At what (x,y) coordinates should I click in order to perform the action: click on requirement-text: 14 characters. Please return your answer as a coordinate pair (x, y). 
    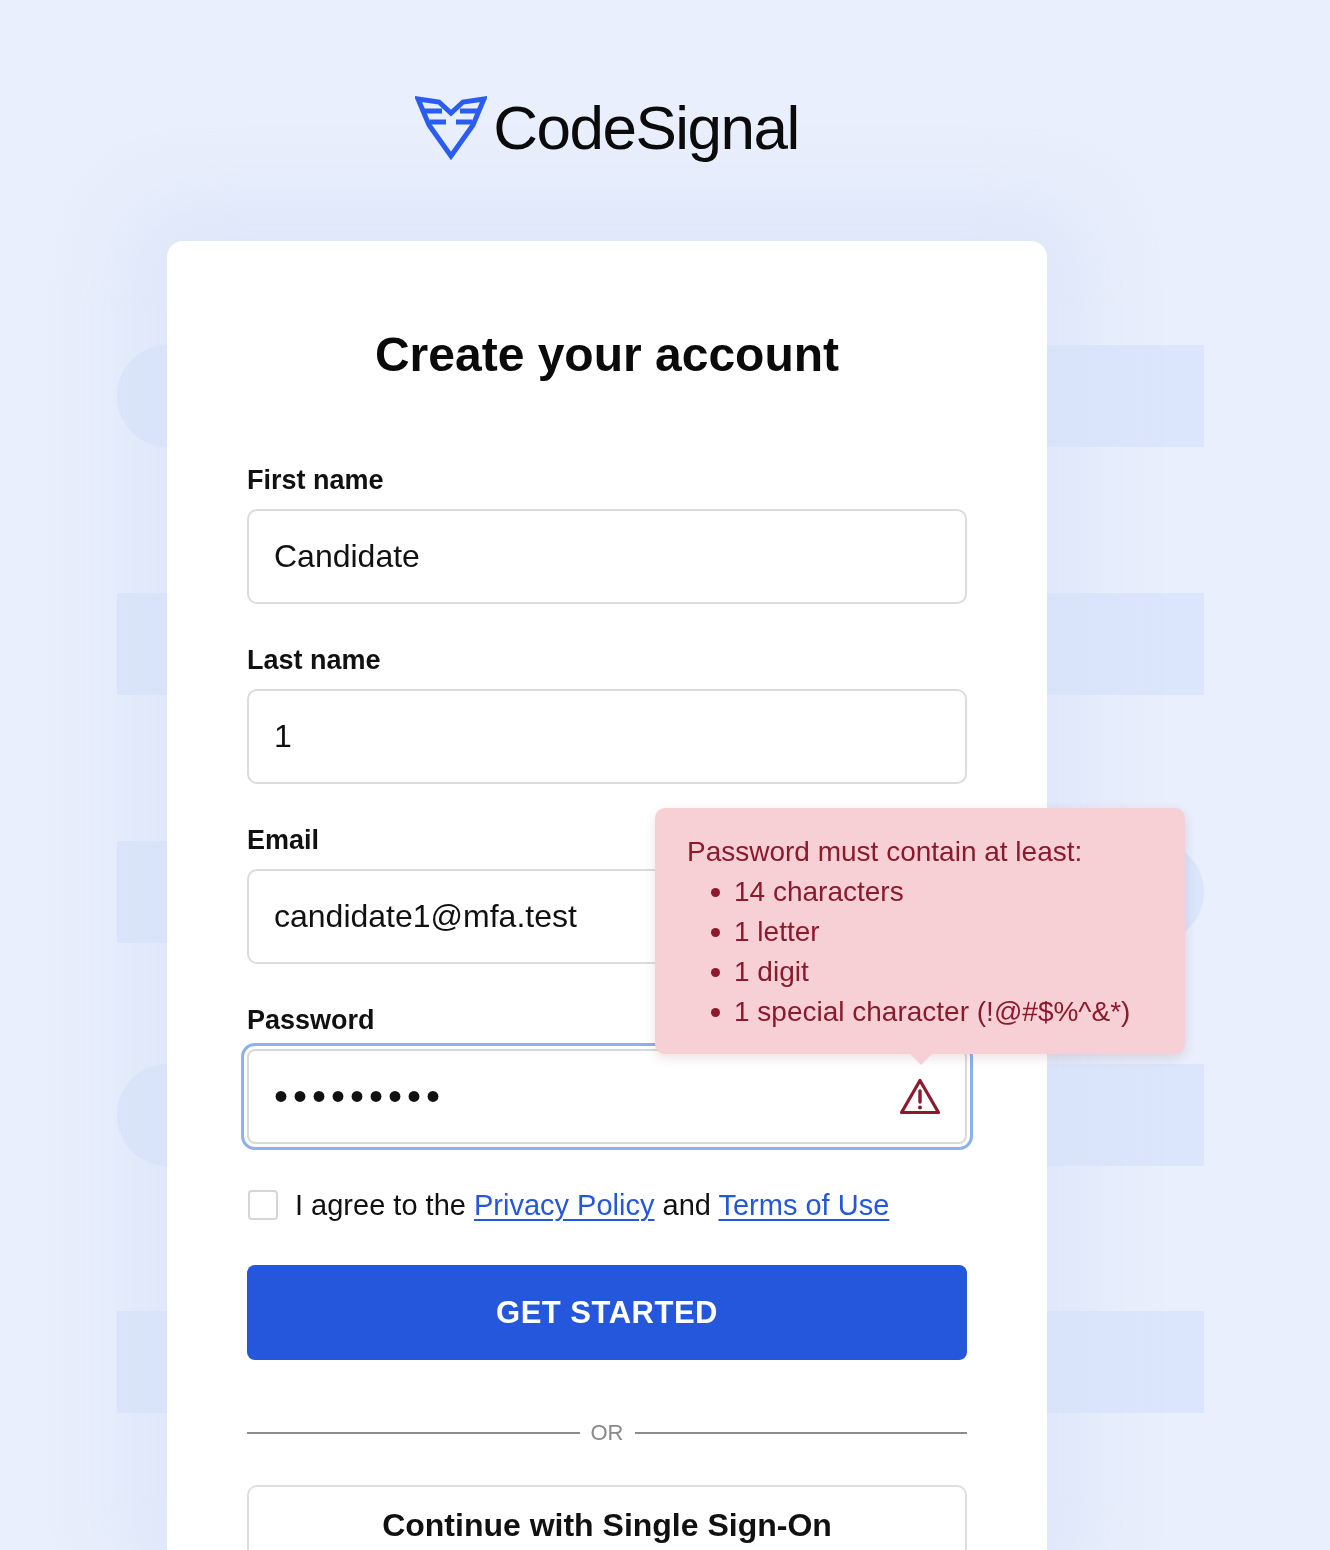
    Looking at the image, I should click on (819, 892).